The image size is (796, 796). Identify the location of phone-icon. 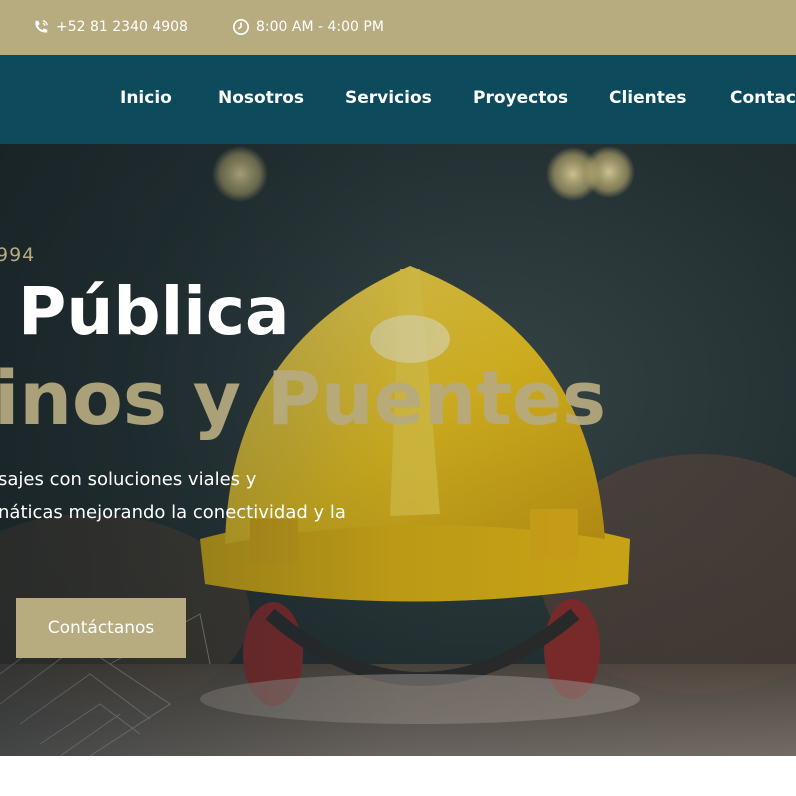
(41, 26).